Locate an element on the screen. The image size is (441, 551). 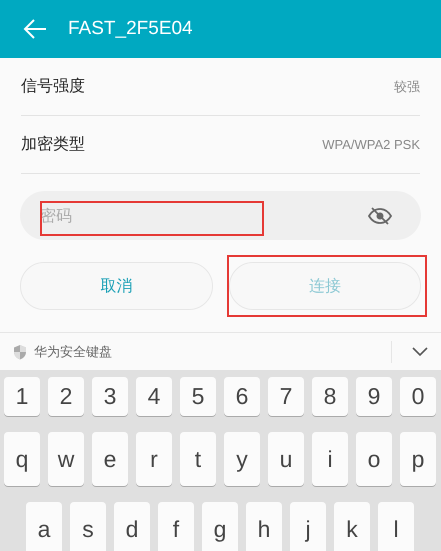
keyboard-key: 7 is located at coordinates (286, 396).